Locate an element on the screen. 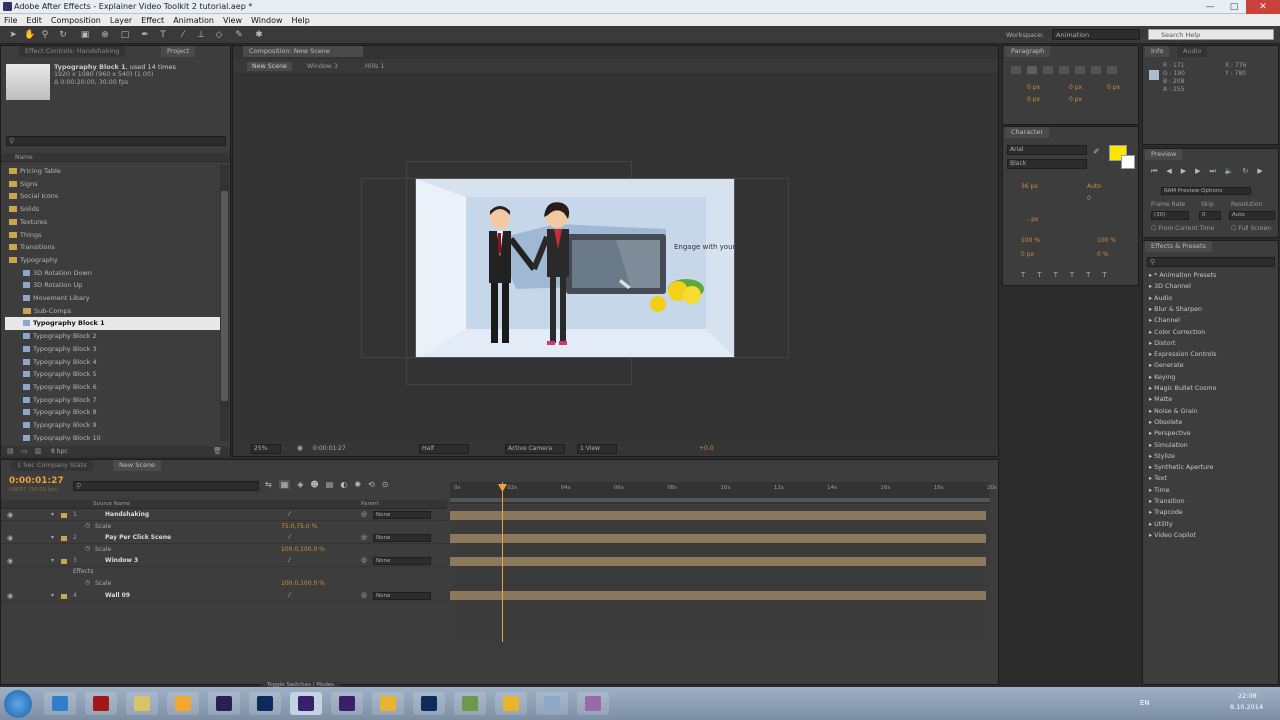  pen-tool-icon: ✒ is located at coordinates (145, 35).